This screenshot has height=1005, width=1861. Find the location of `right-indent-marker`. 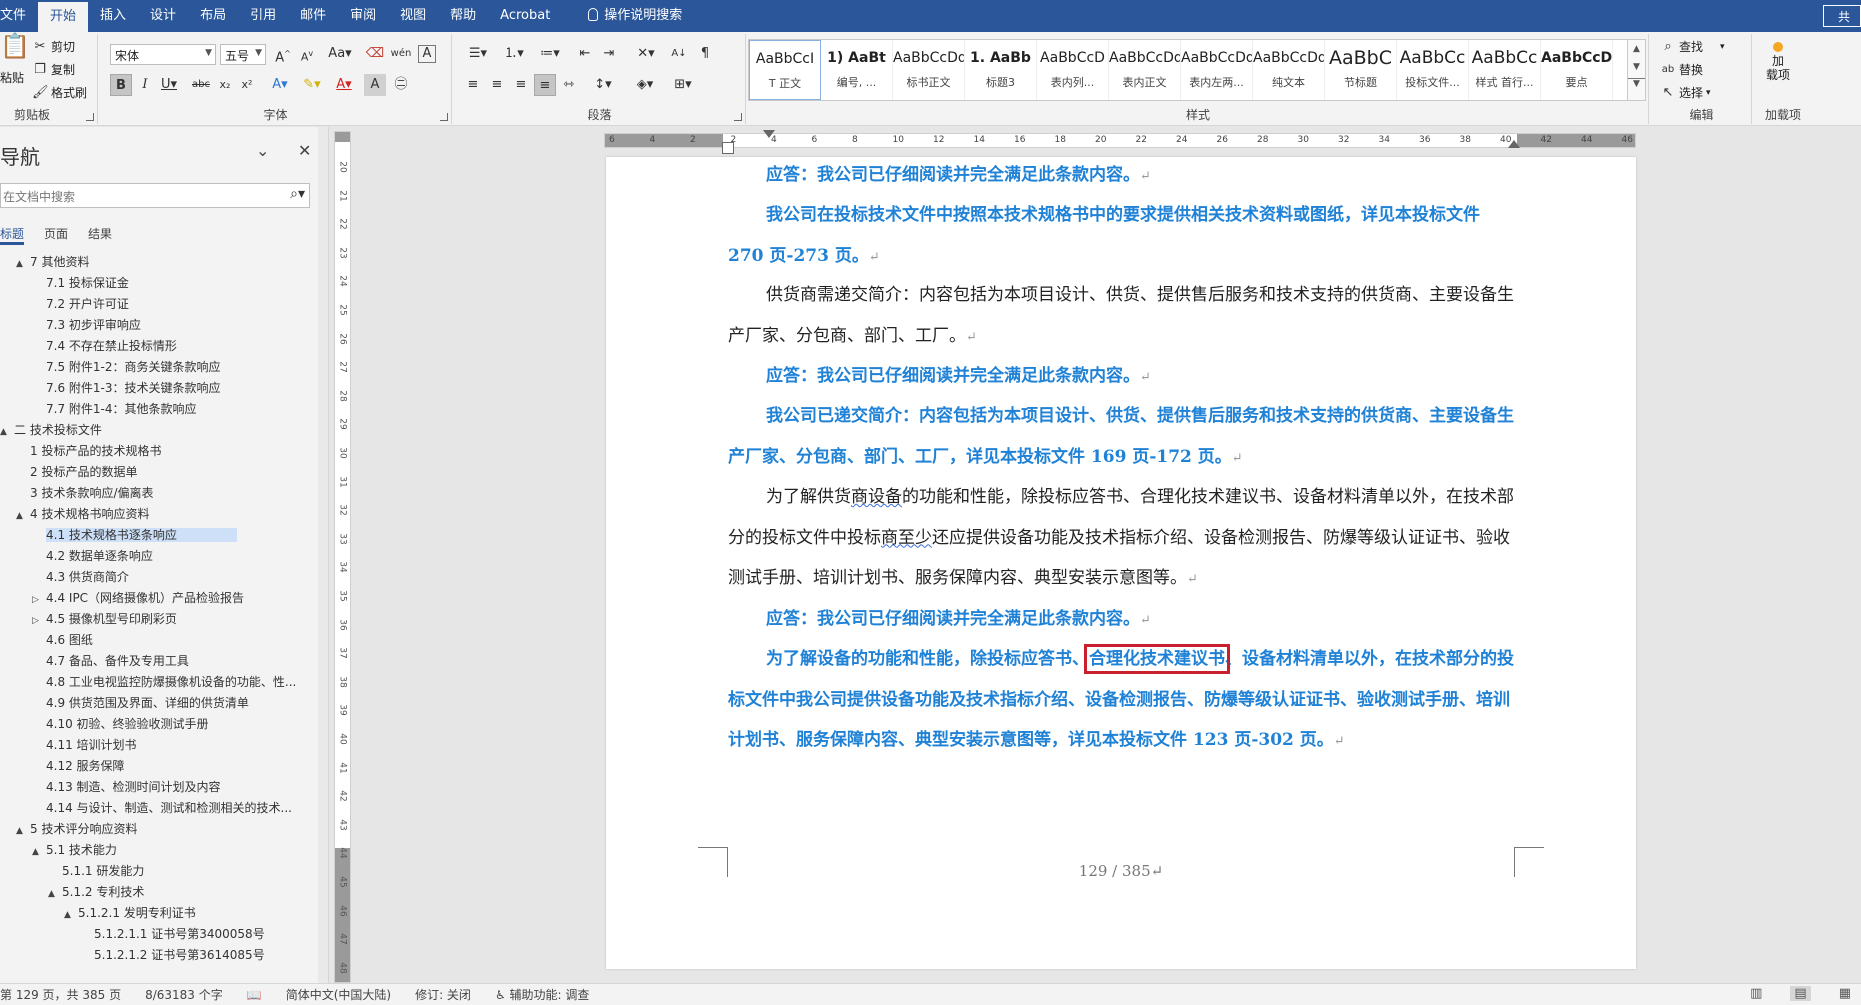

right-indent-marker is located at coordinates (1514, 144).